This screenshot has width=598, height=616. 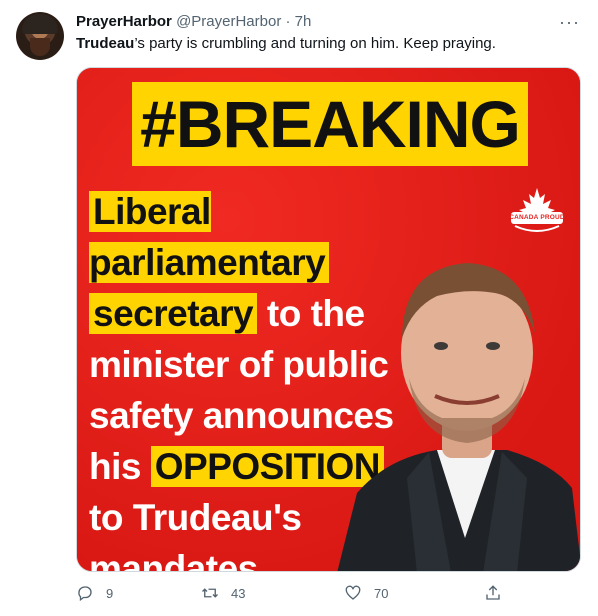 I want to click on retweet-icon, so click(x=210, y=593).